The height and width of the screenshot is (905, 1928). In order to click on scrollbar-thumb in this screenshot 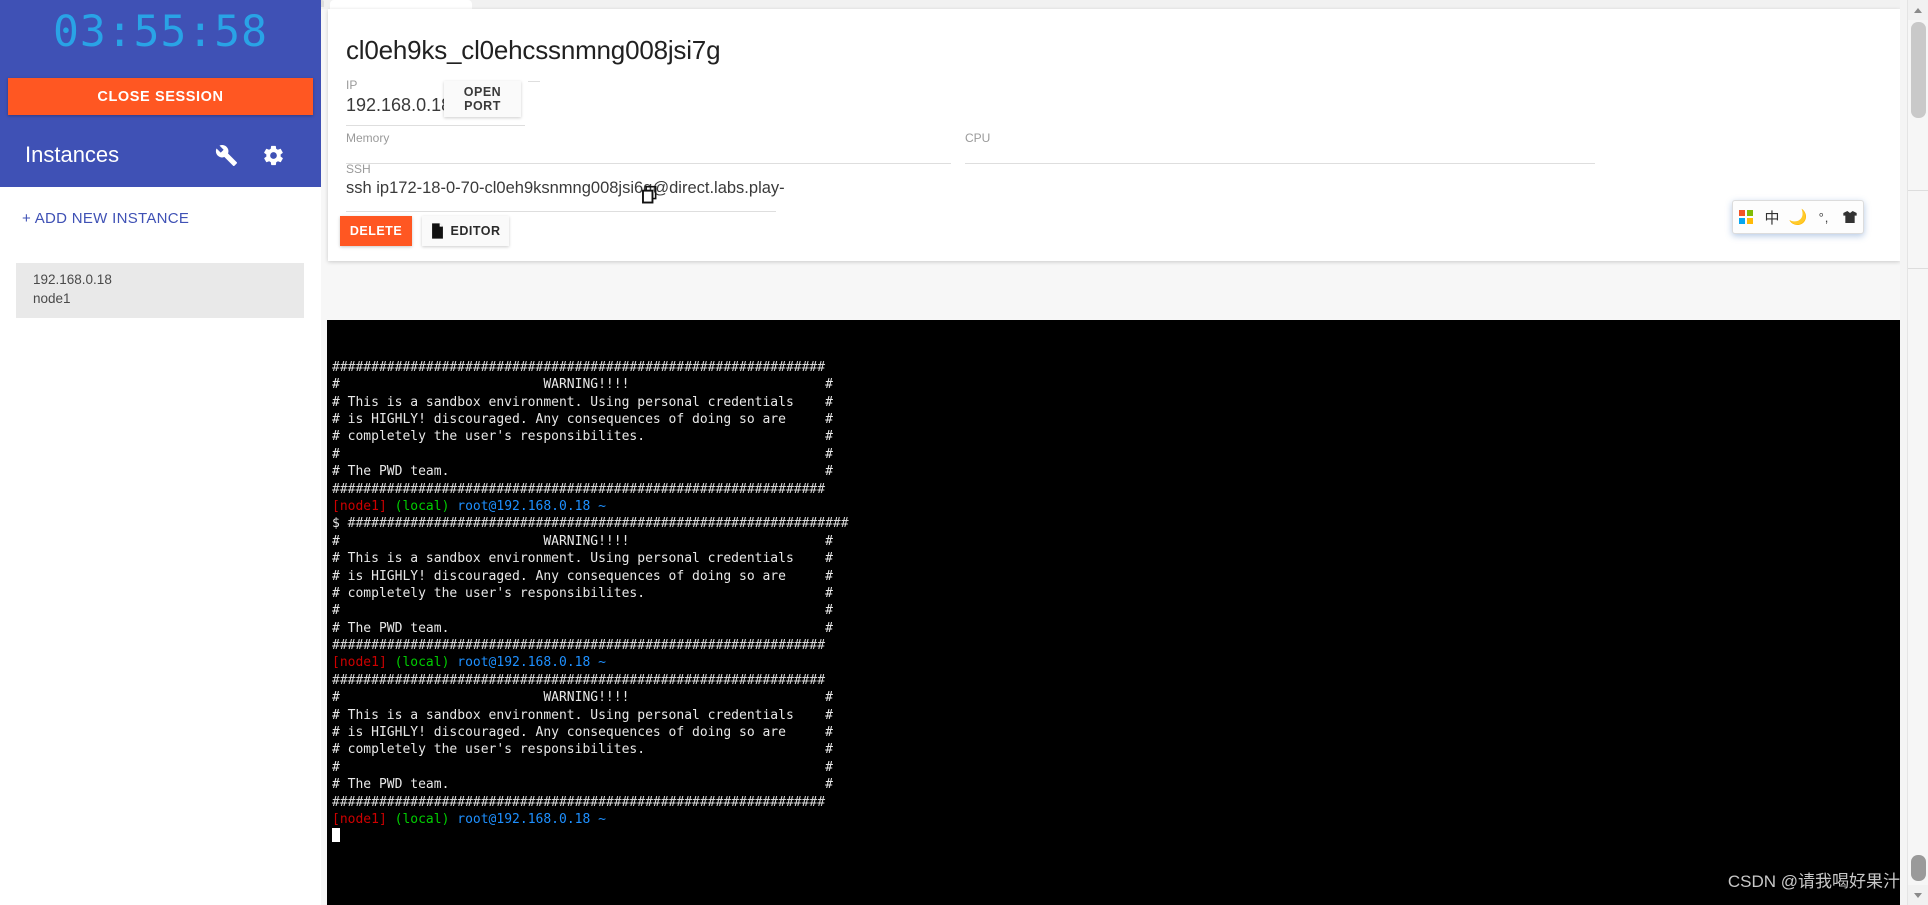, I will do `click(1918, 70)`.